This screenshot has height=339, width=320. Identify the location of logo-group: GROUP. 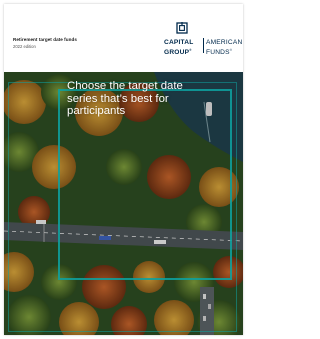
(177, 52).